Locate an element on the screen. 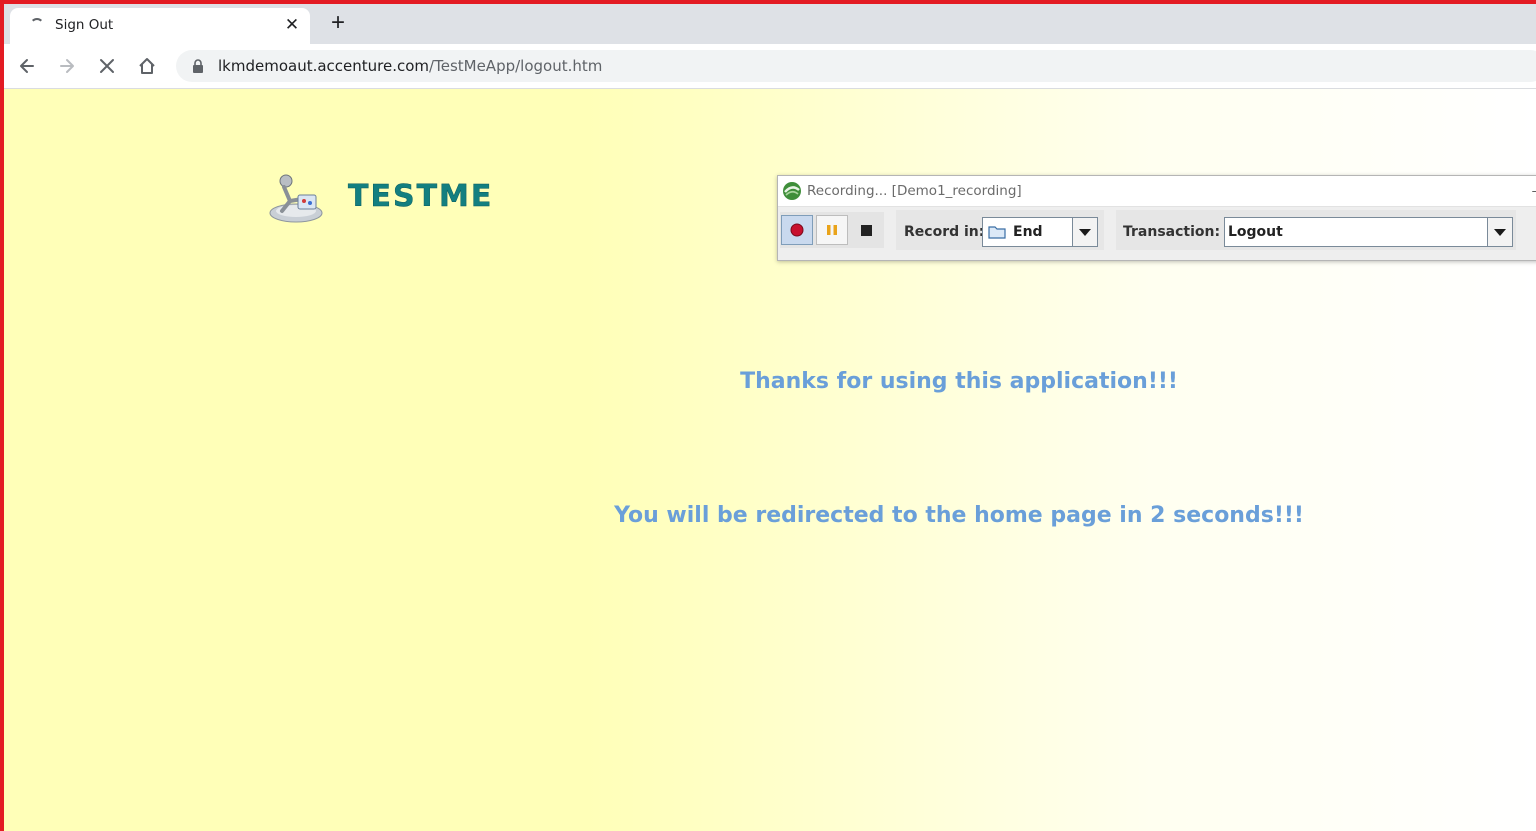  home-button is located at coordinates (147, 66).